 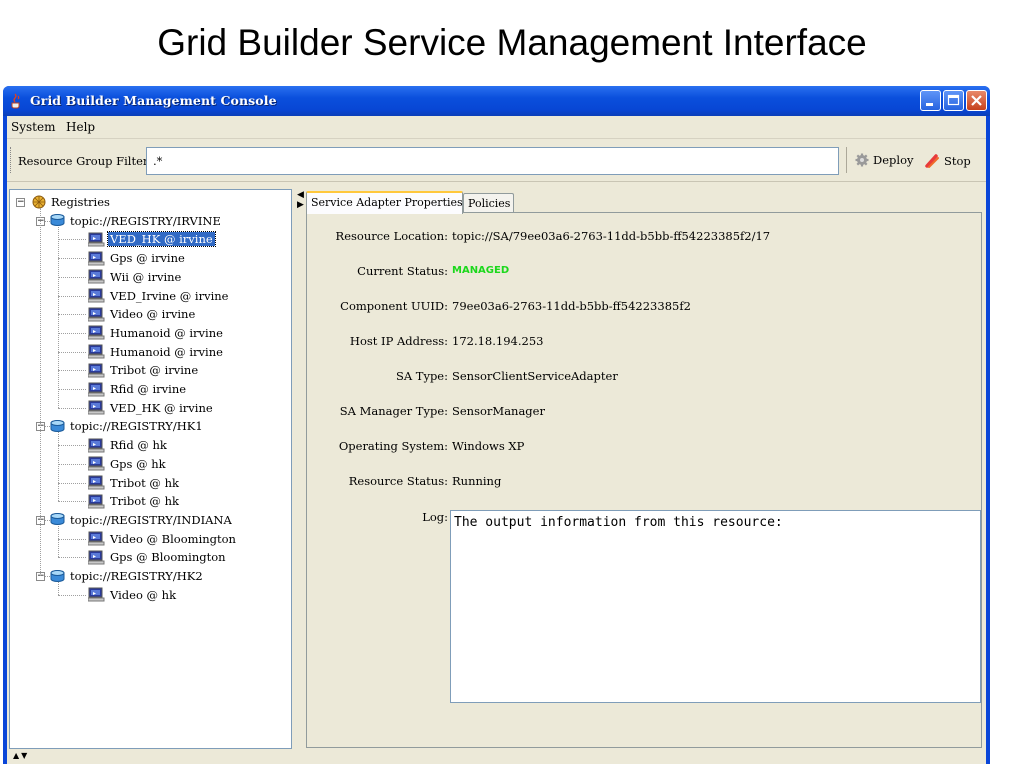 What do you see at coordinates (136, 426) in the screenshot?
I see `tree-node-label: topic://REGISTRY/HK1` at bounding box center [136, 426].